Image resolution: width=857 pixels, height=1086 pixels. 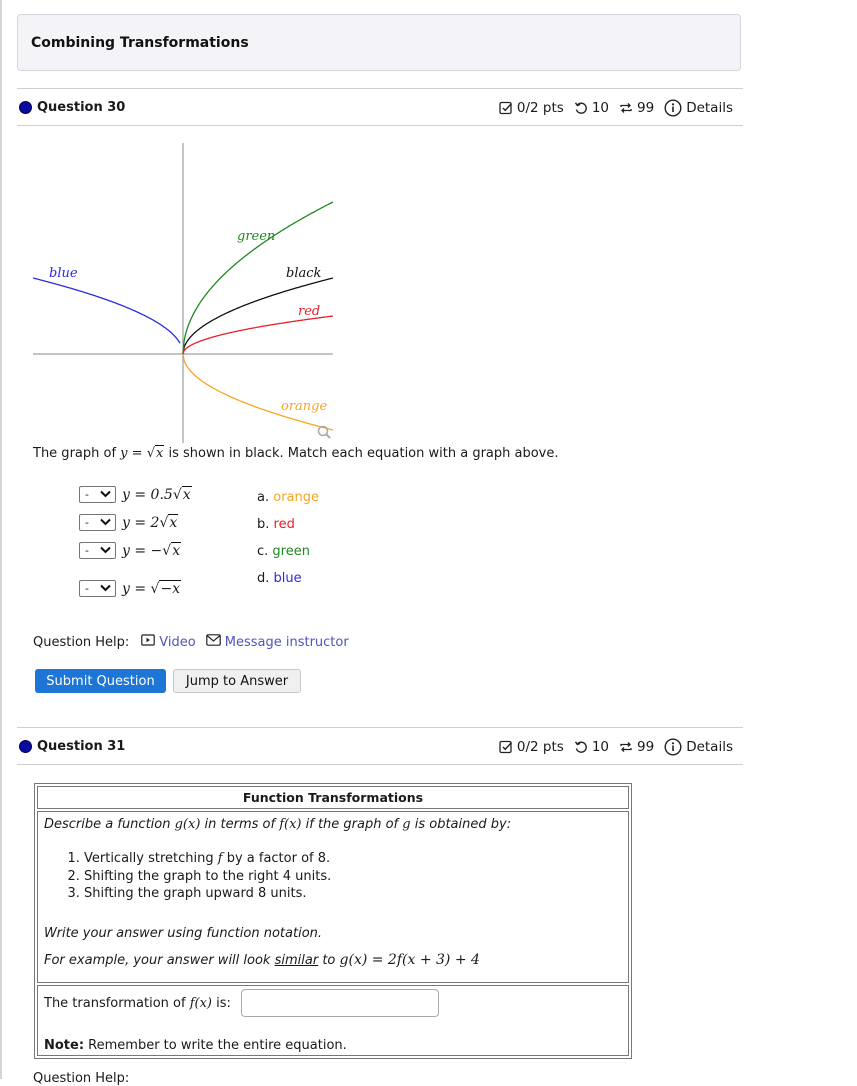 What do you see at coordinates (329, 960) in the screenshot?
I see `example-part: to` at bounding box center [329, 960].